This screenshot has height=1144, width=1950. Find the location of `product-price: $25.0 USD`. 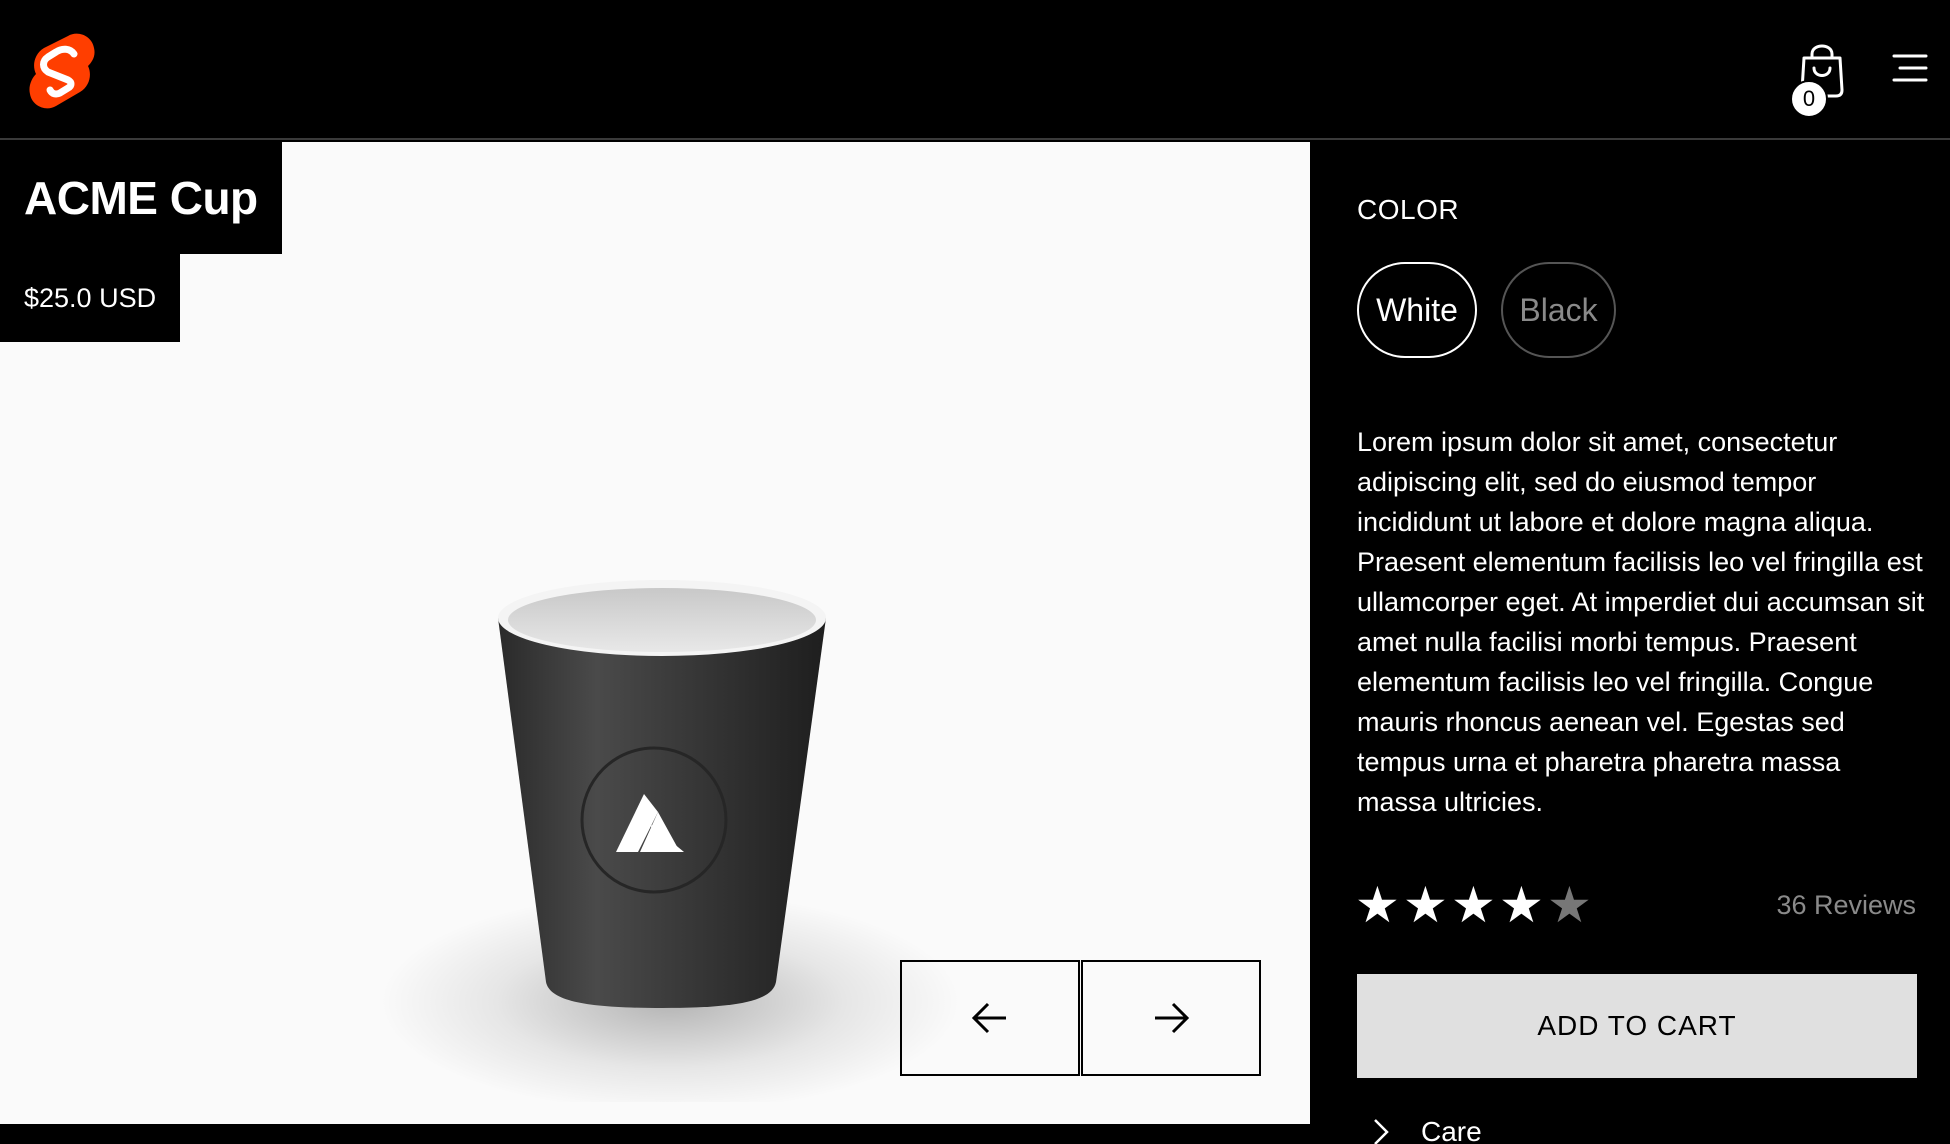

product-price: $25.0 USD is located at coordinates (90, 298).